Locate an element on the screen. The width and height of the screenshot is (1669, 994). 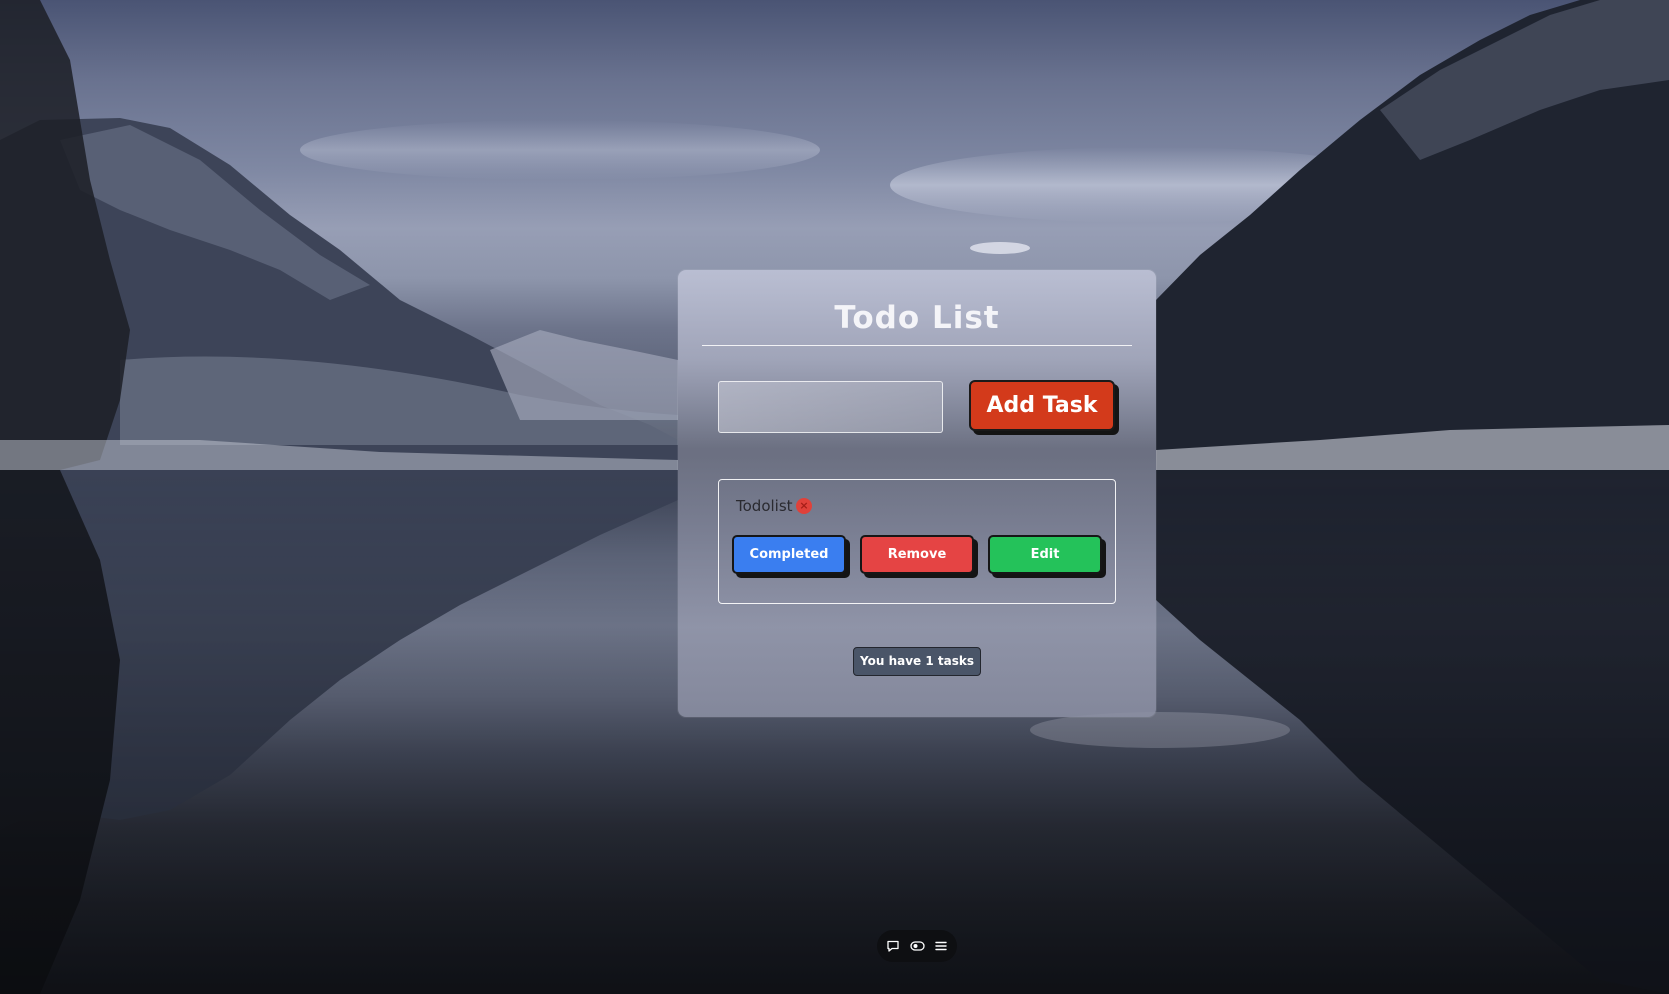
bottom-toolbar is located at coordinates (917, 946).